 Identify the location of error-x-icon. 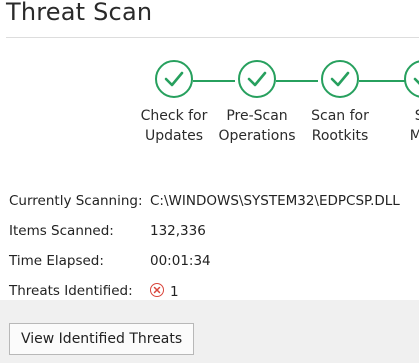
(157, 290).